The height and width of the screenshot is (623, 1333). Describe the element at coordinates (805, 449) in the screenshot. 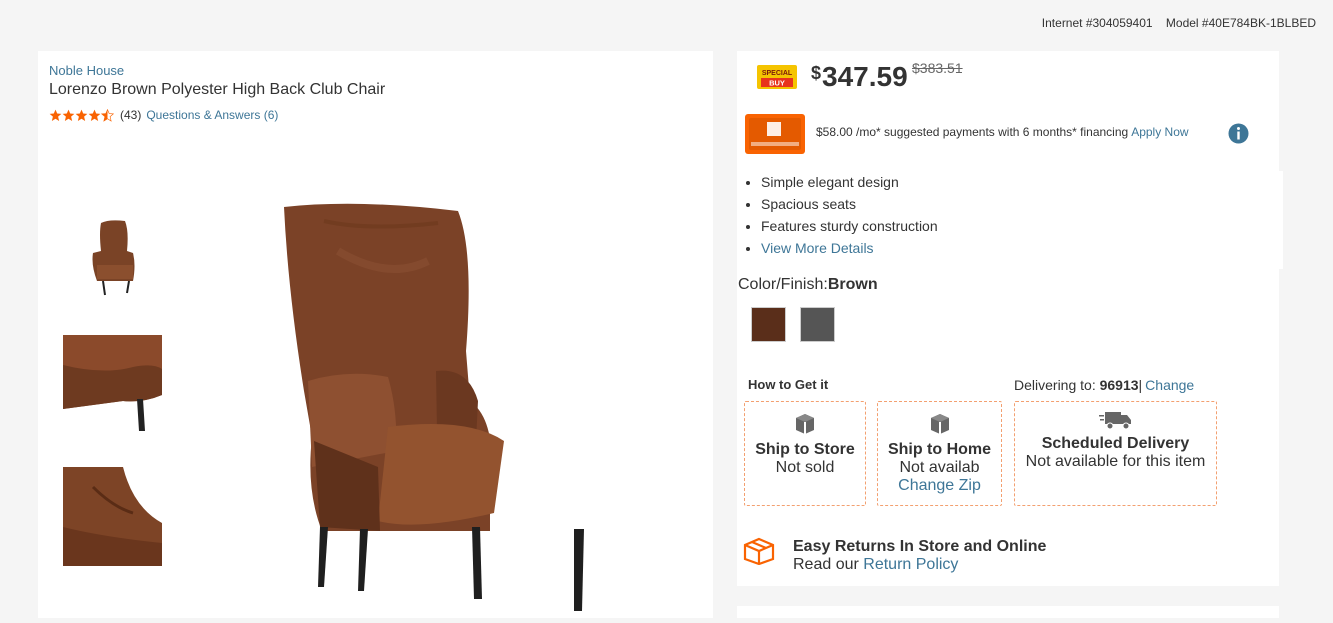

I see `option-title: Ship to Store` at that location.